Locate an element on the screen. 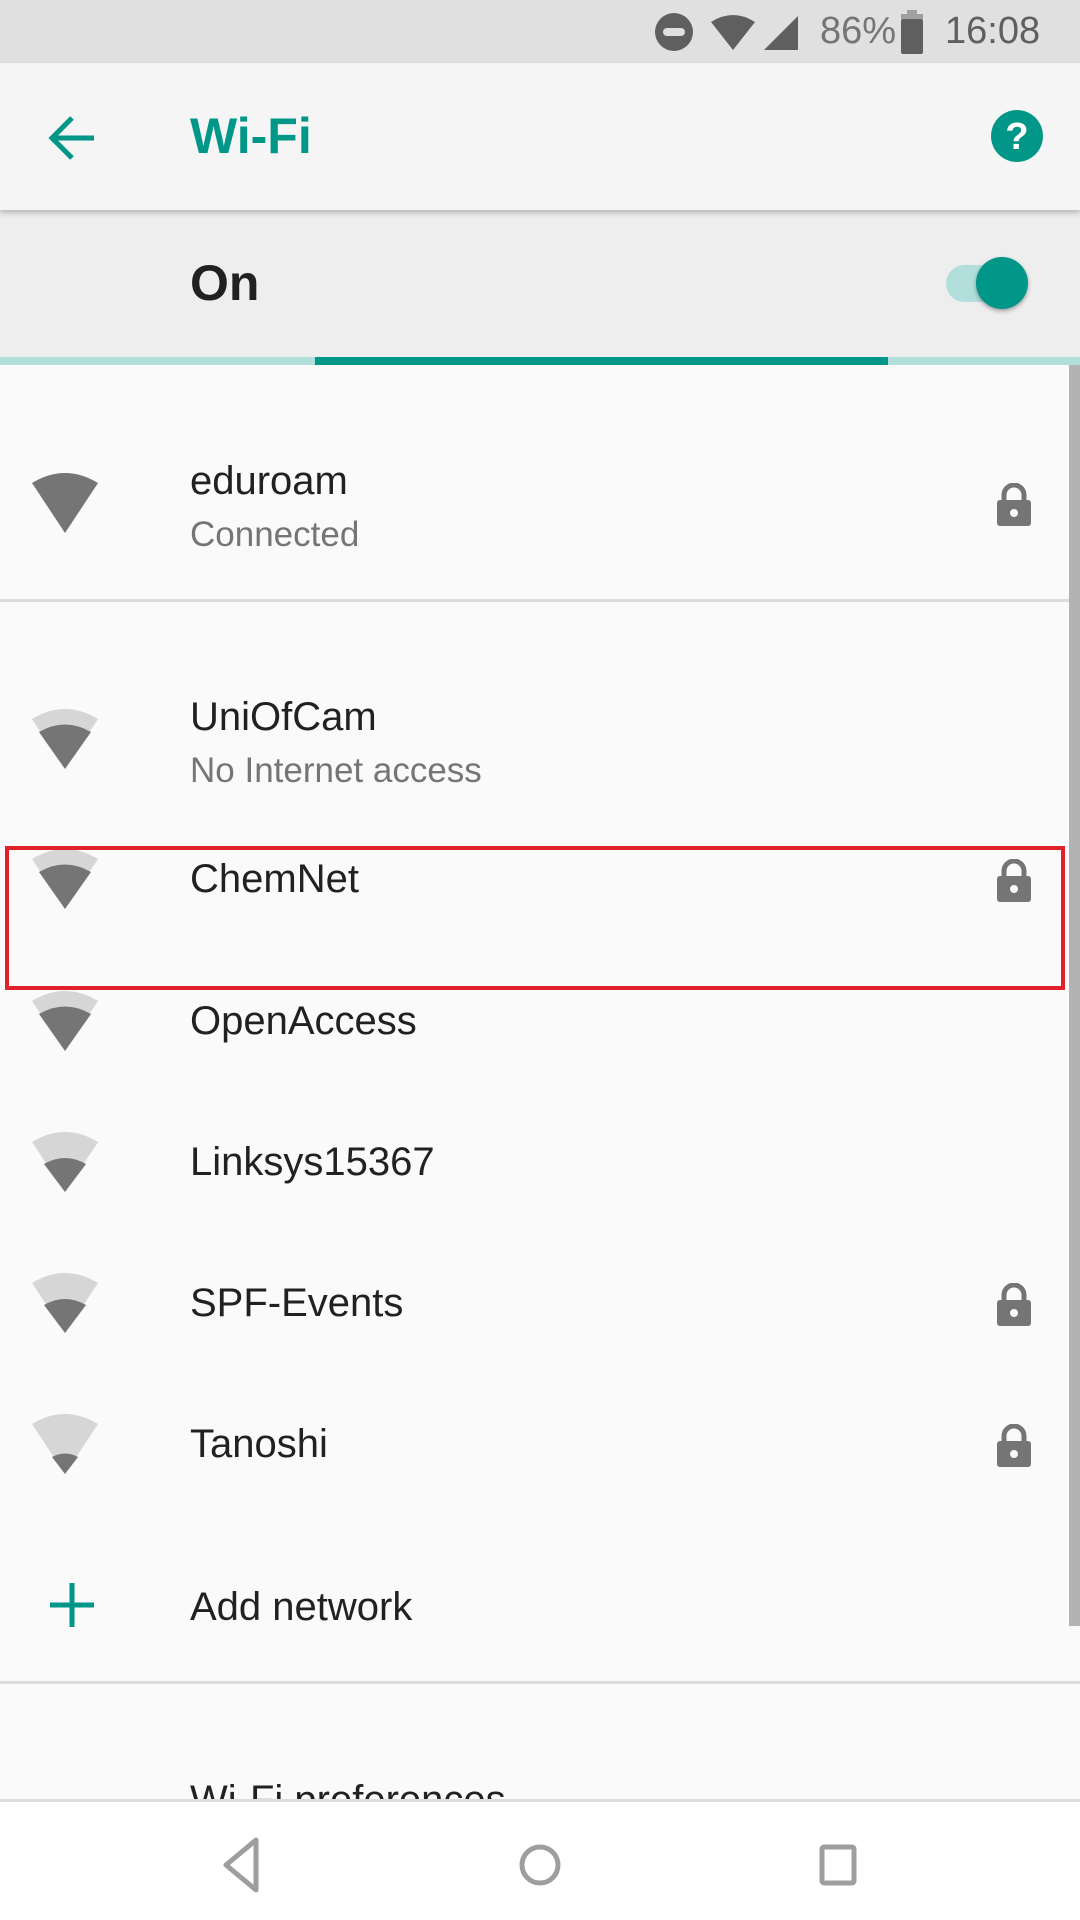 Image resolution: width=1080 pixels, height=1920 pixels. network-item: SPF-Events is located at coordinates (540, 1305).